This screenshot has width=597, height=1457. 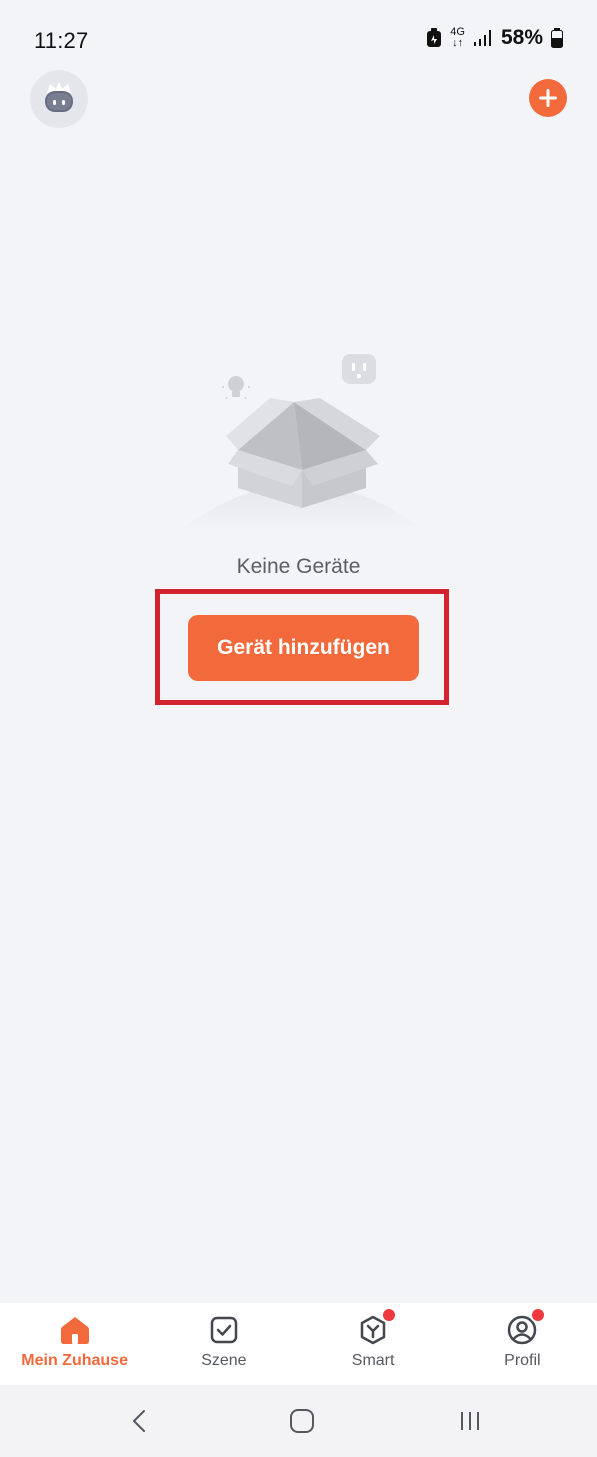 What do you see at coordinates (522, 1360) in the screenshot?
I see `tab-label: Profil` at bounding box center [522, 1360].